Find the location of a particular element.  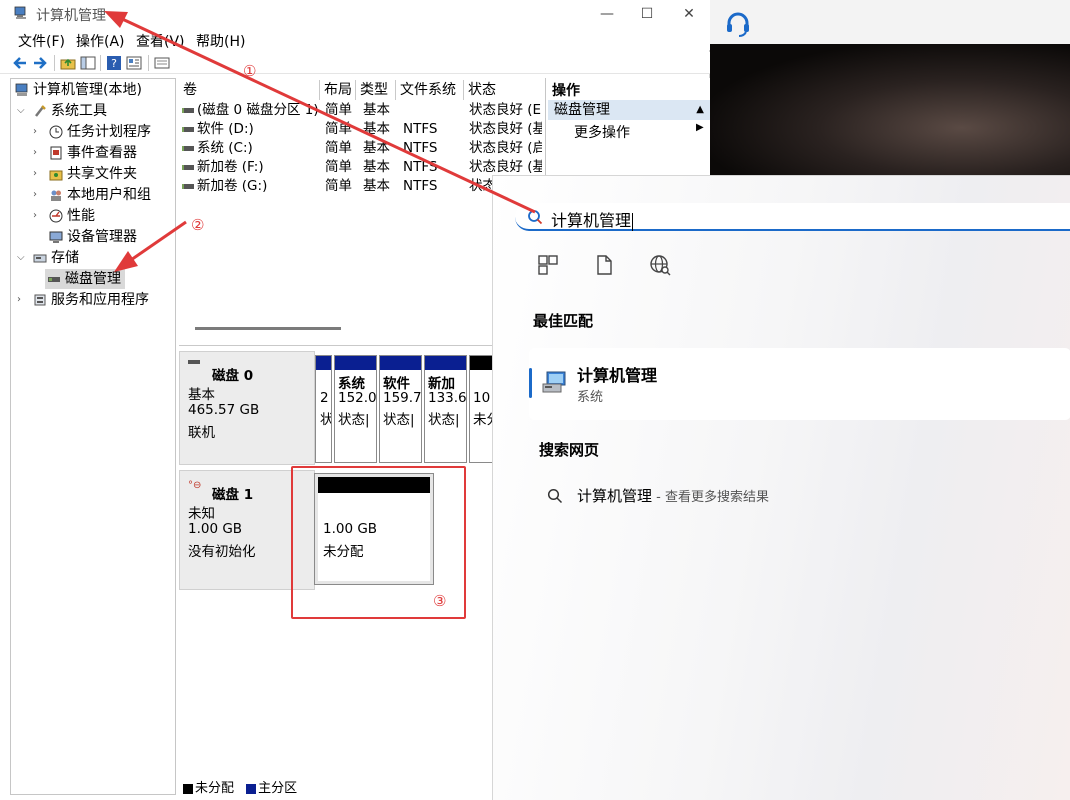

up-folder-icon is located at coordinates (68, 63).